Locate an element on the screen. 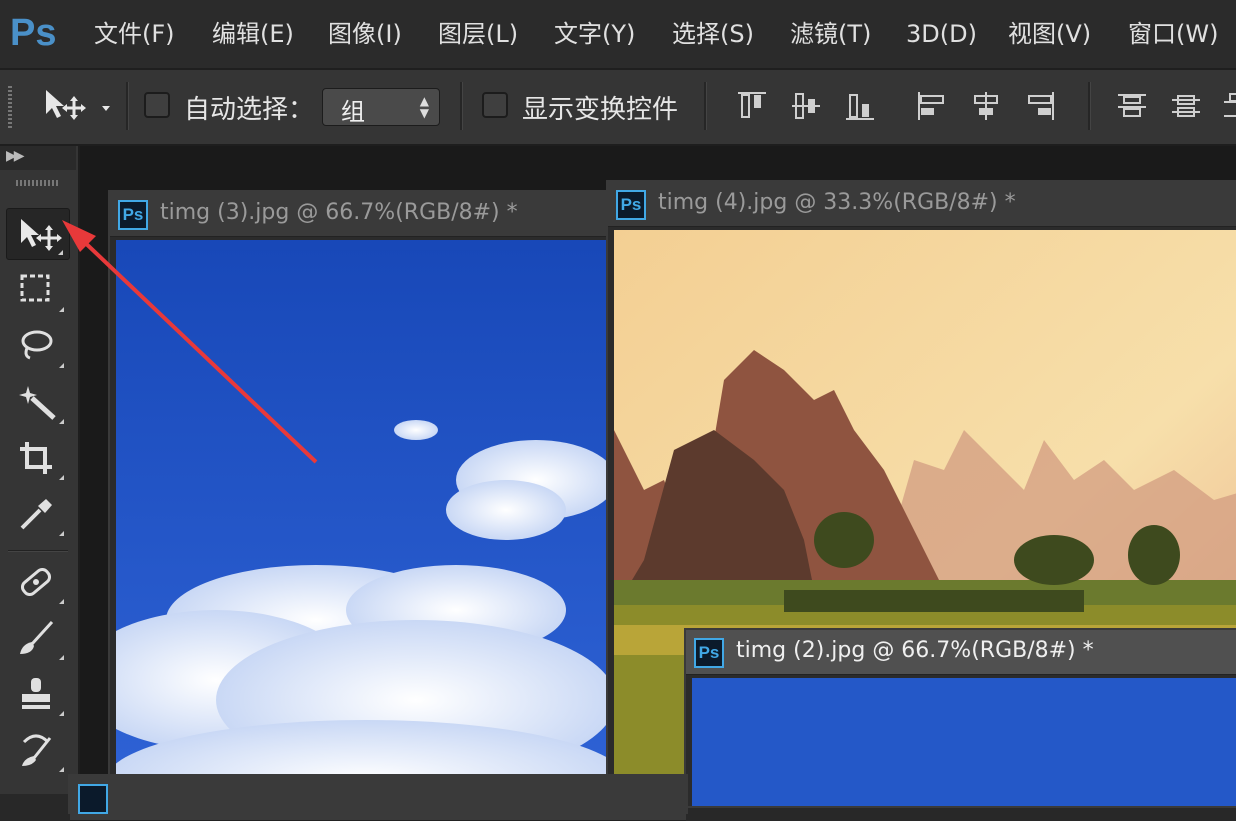  show-transform-checkbox is located at coordinates (495, 105).